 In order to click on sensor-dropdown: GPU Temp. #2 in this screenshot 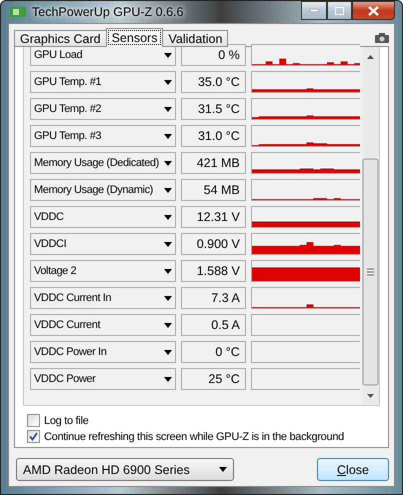, I will do `click(103, 109)`.